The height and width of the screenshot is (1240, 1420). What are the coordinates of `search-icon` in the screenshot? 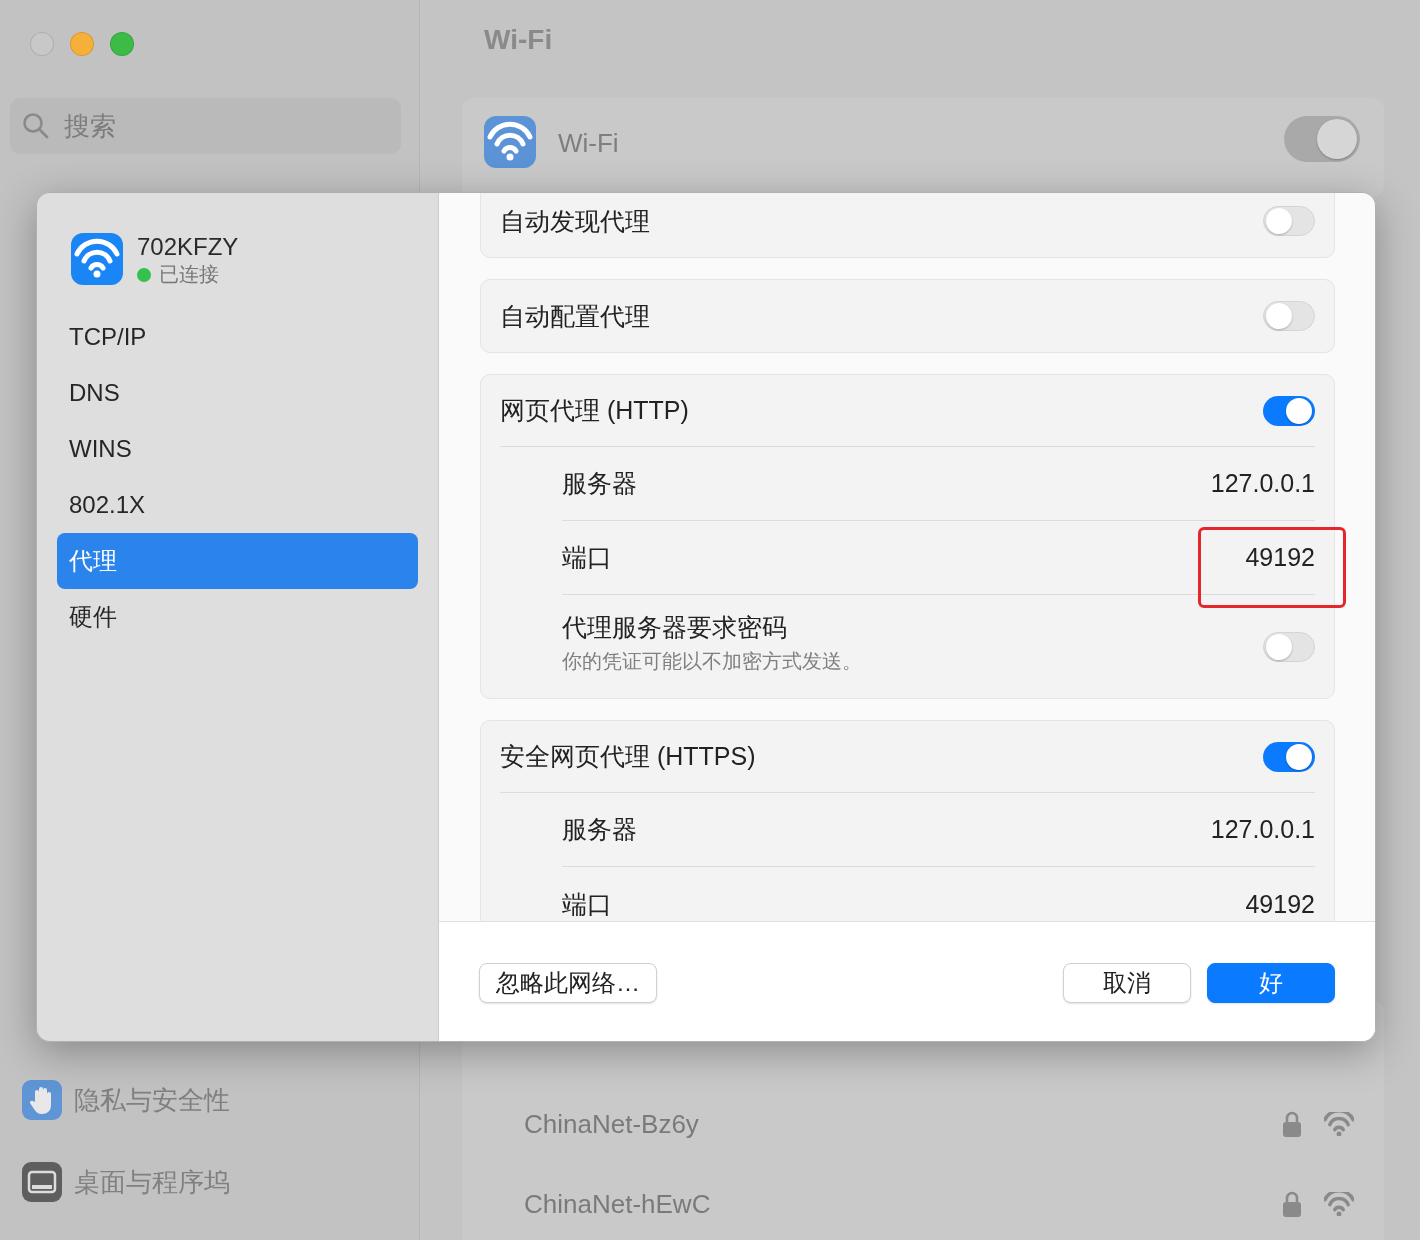 It's located at (36, 126).